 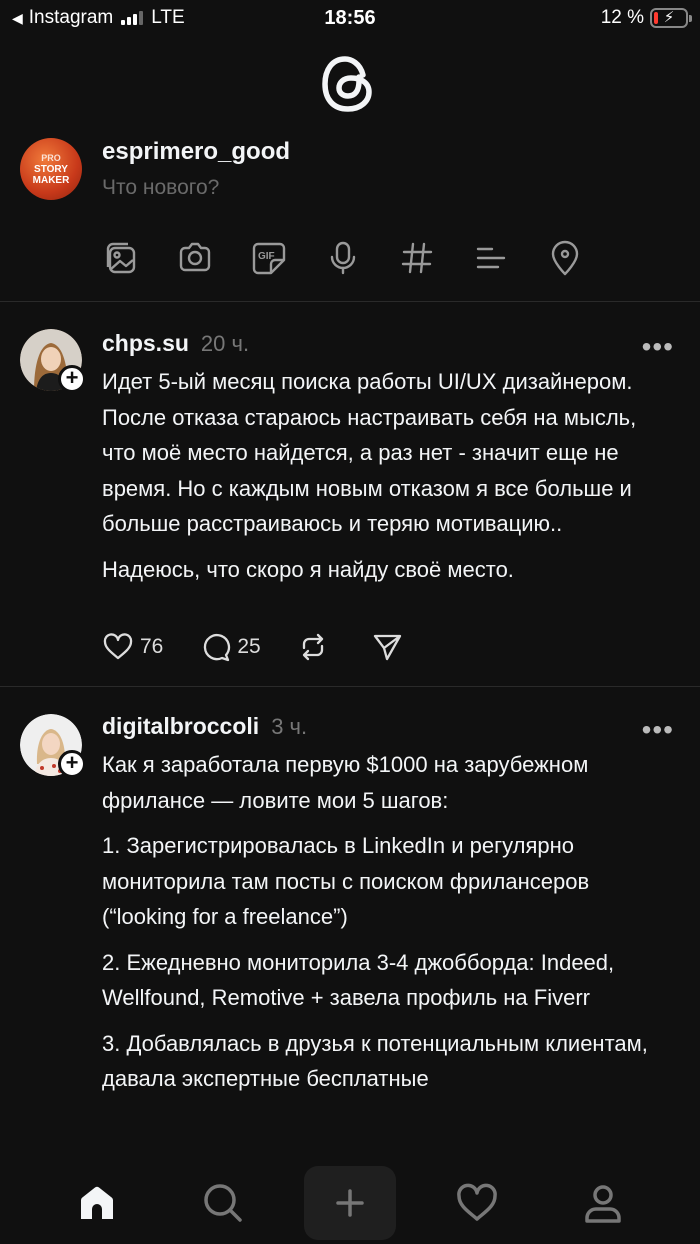 What do you see at coordinates (132, 18) in the screenshot?
I see `signal-icon` at bounding box center [132, 18].